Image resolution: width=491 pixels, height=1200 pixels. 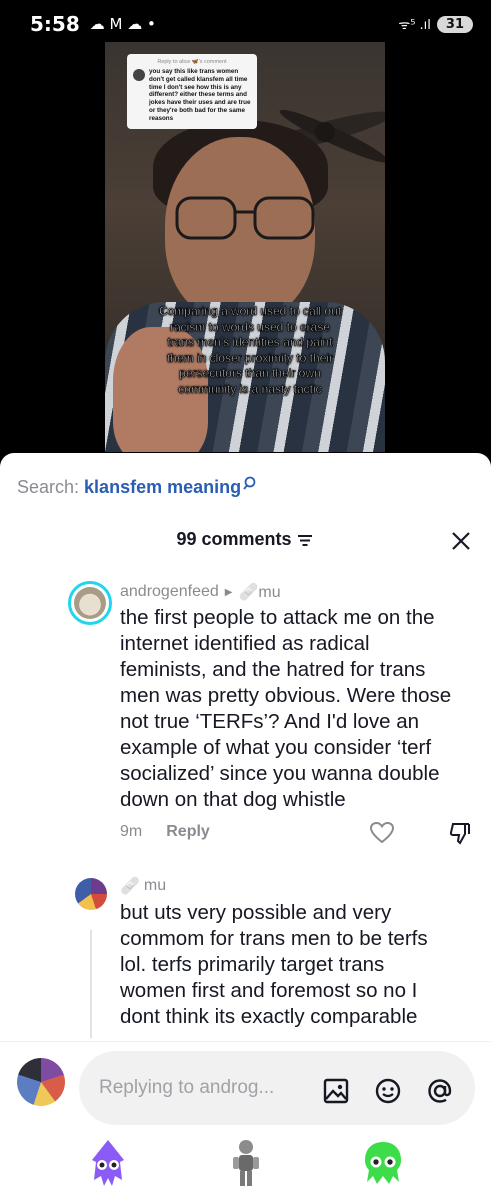 I want to click on thread-divider, so click(x=91, y=984).